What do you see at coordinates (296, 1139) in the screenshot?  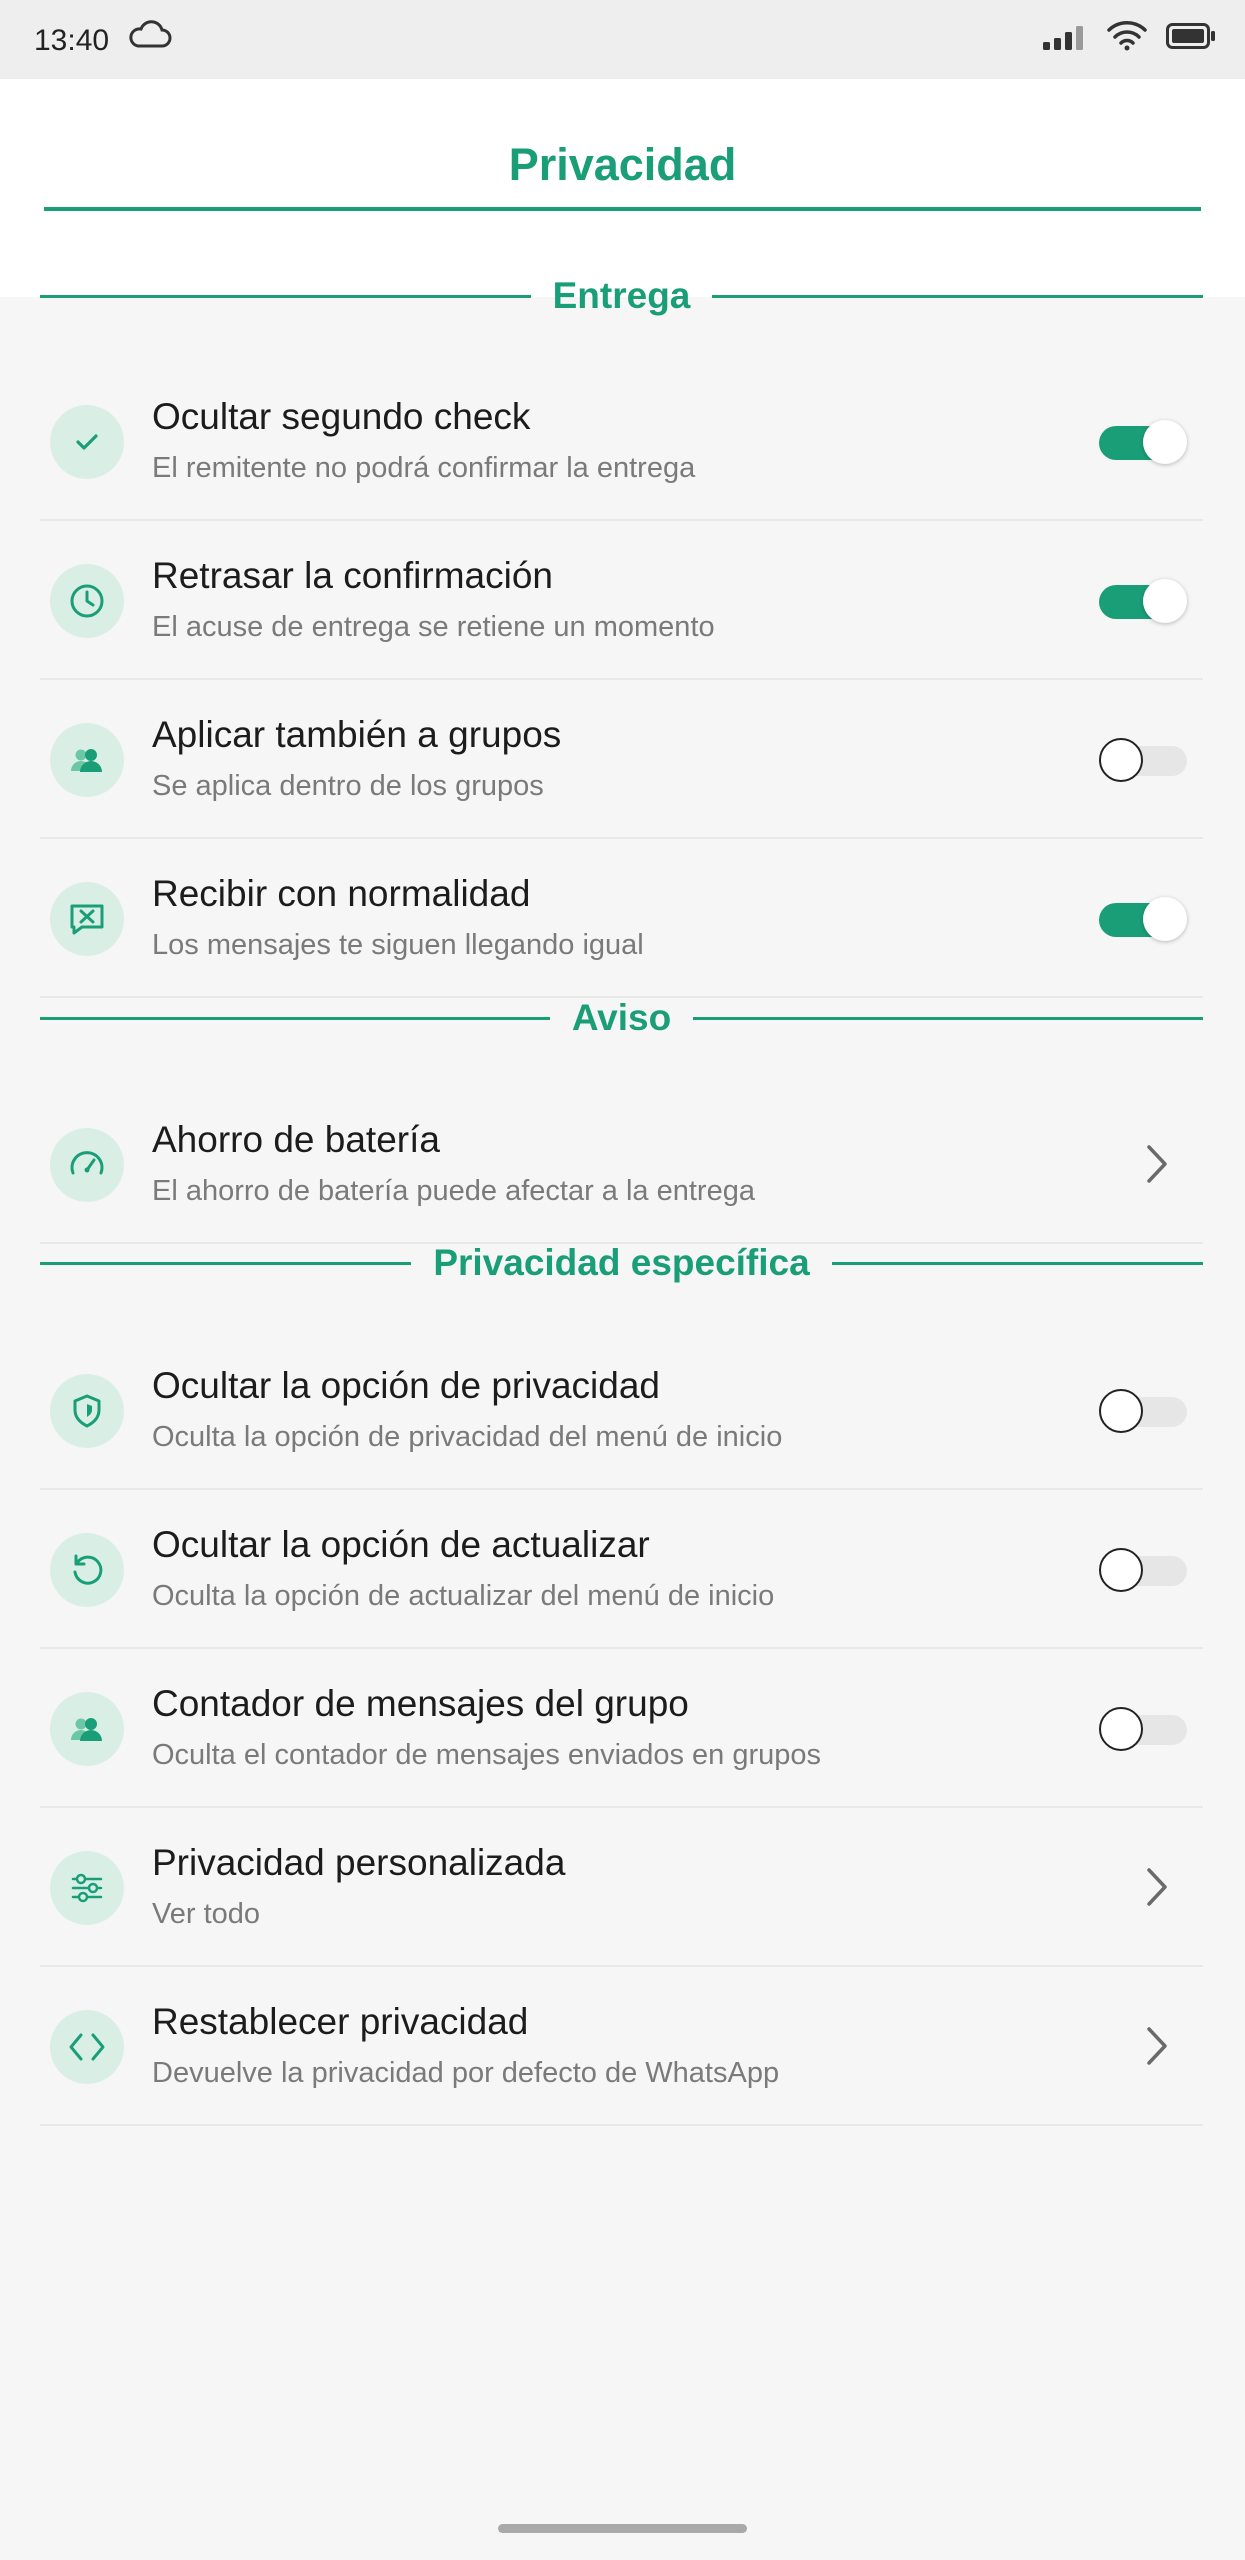 I see `setting-title: Ahorro de batería` at bounding box center [296, 1139].